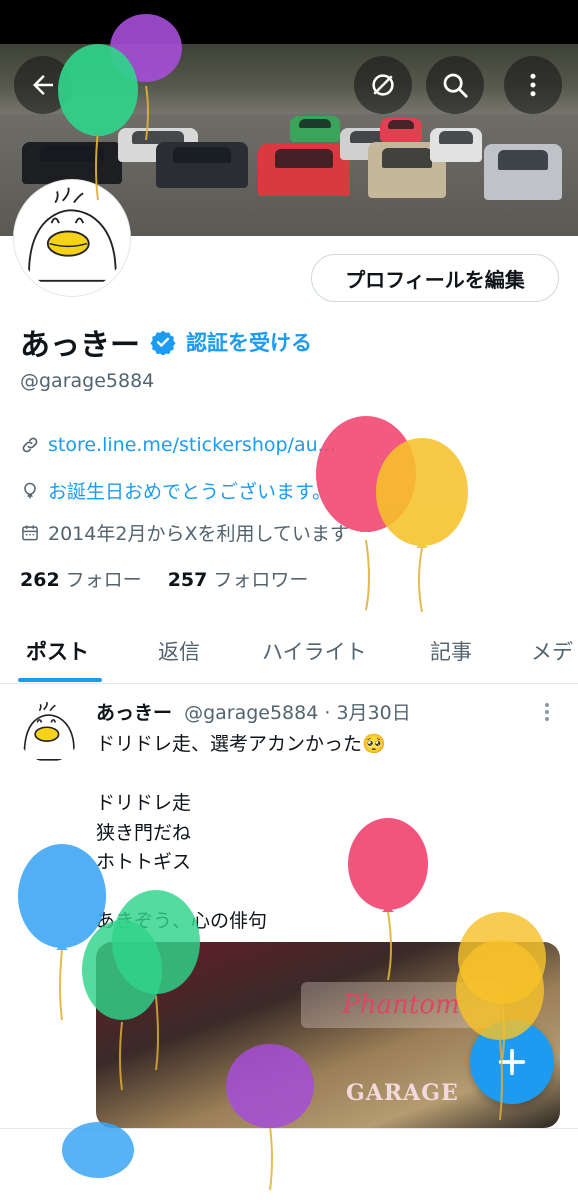  I want to click on post-header: あっきー @garage5884 · 3月30日, so click(253, 711).